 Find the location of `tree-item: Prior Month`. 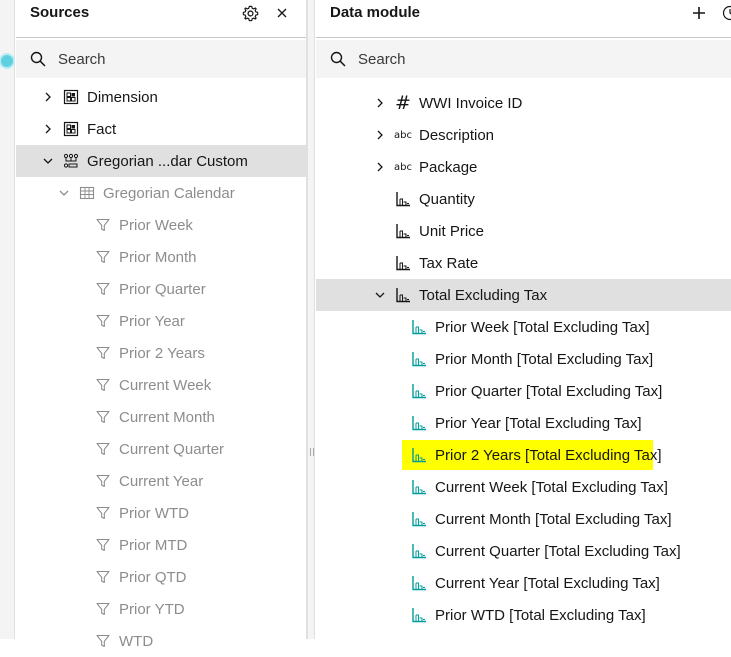

tree-item: Prior Month is located at coordinates (161, 257).